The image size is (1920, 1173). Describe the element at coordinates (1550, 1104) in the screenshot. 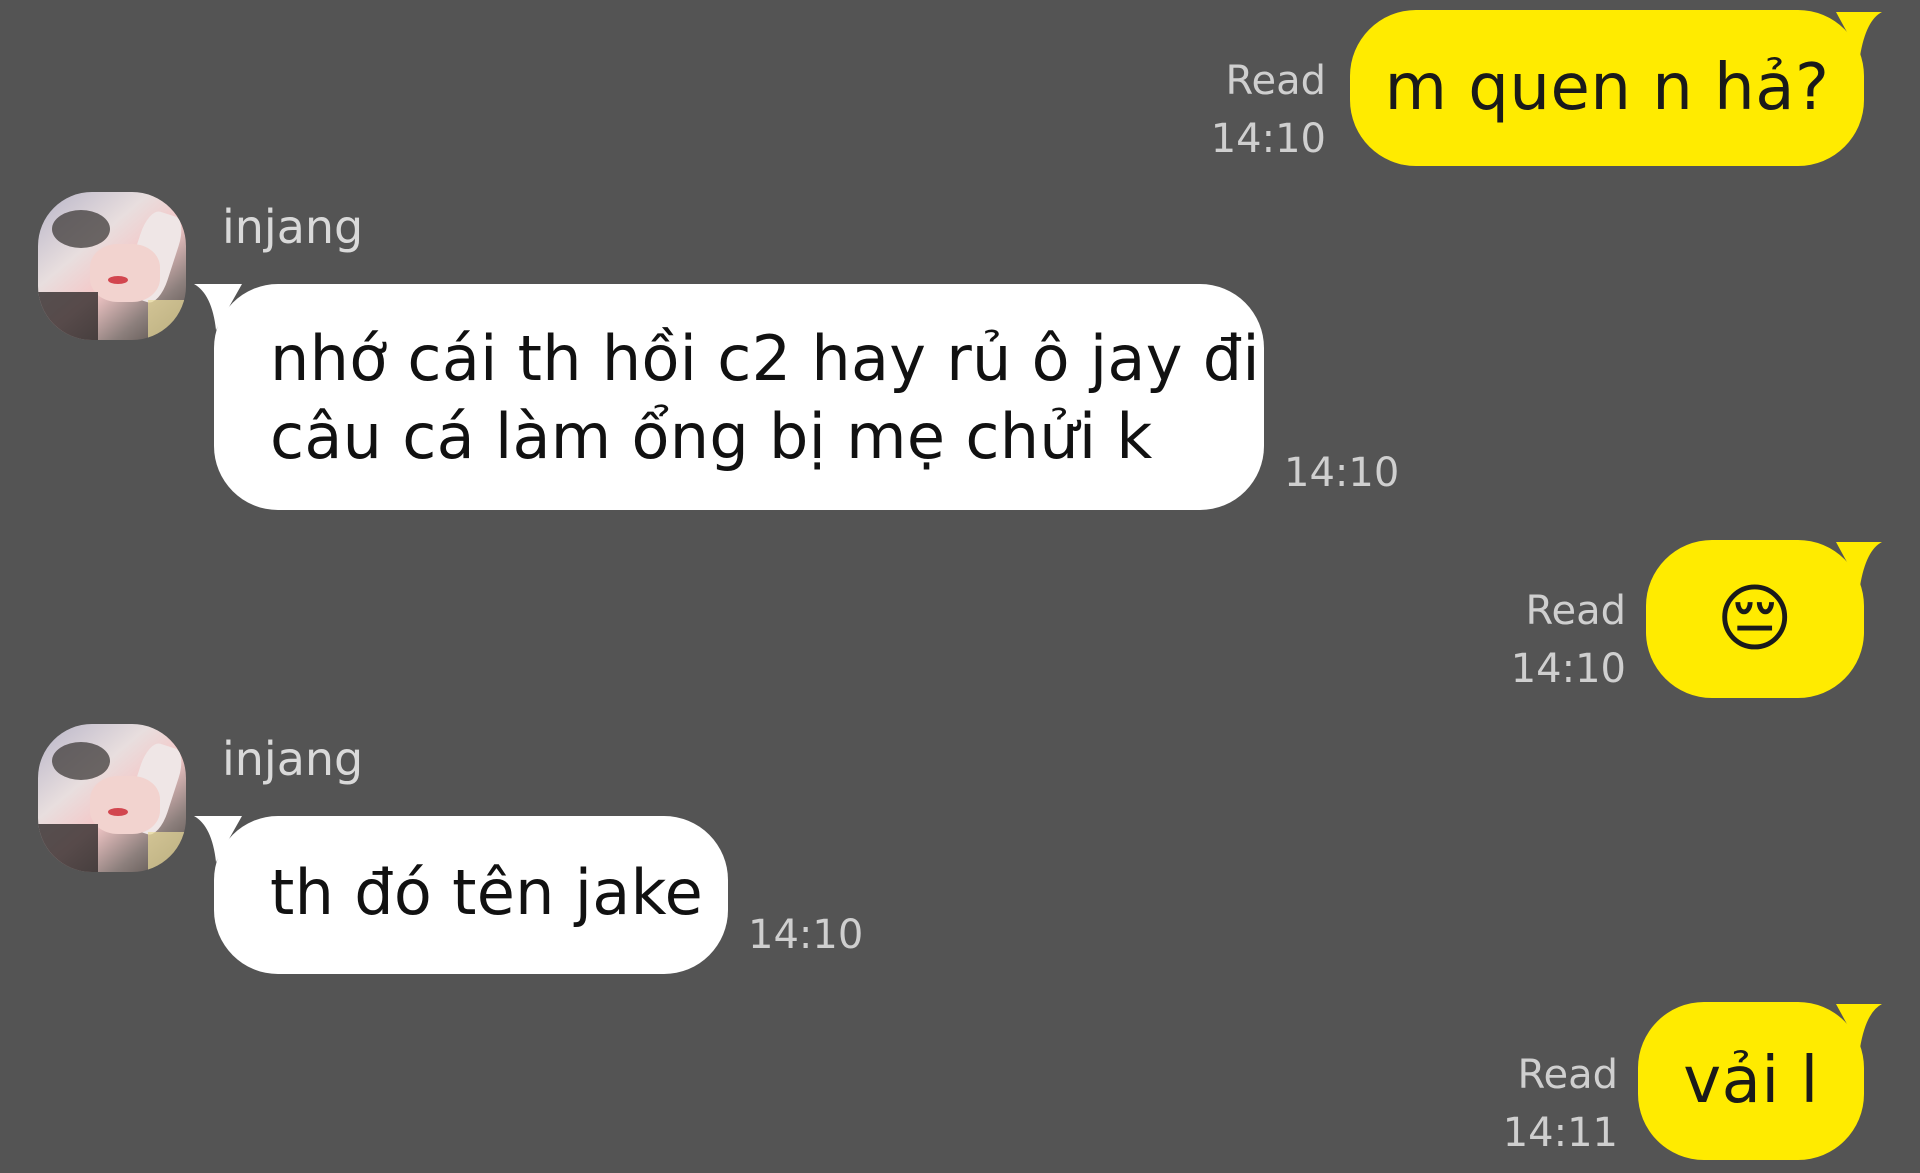

I see `message-meta: Read 14:11` at that location.